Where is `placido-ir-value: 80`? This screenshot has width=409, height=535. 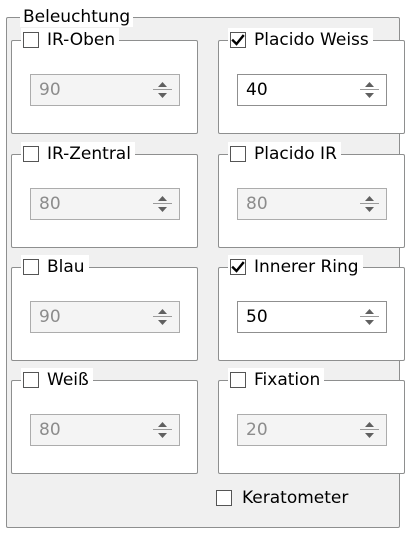 placido-ir-value: 80 is located at coordinates (257, 204).